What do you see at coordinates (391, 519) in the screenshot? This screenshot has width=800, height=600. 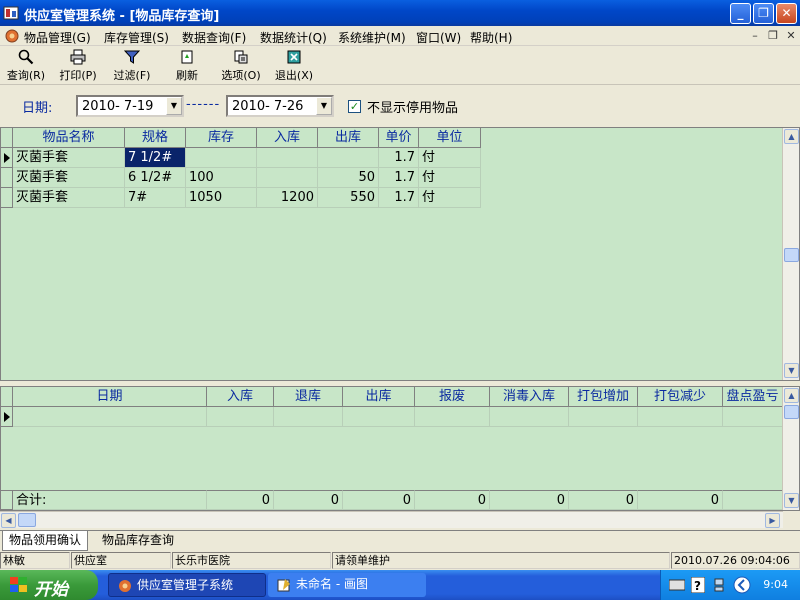 I see `horizontal-scrollbar: ◀ ▶` at bounding box center [391, 519].